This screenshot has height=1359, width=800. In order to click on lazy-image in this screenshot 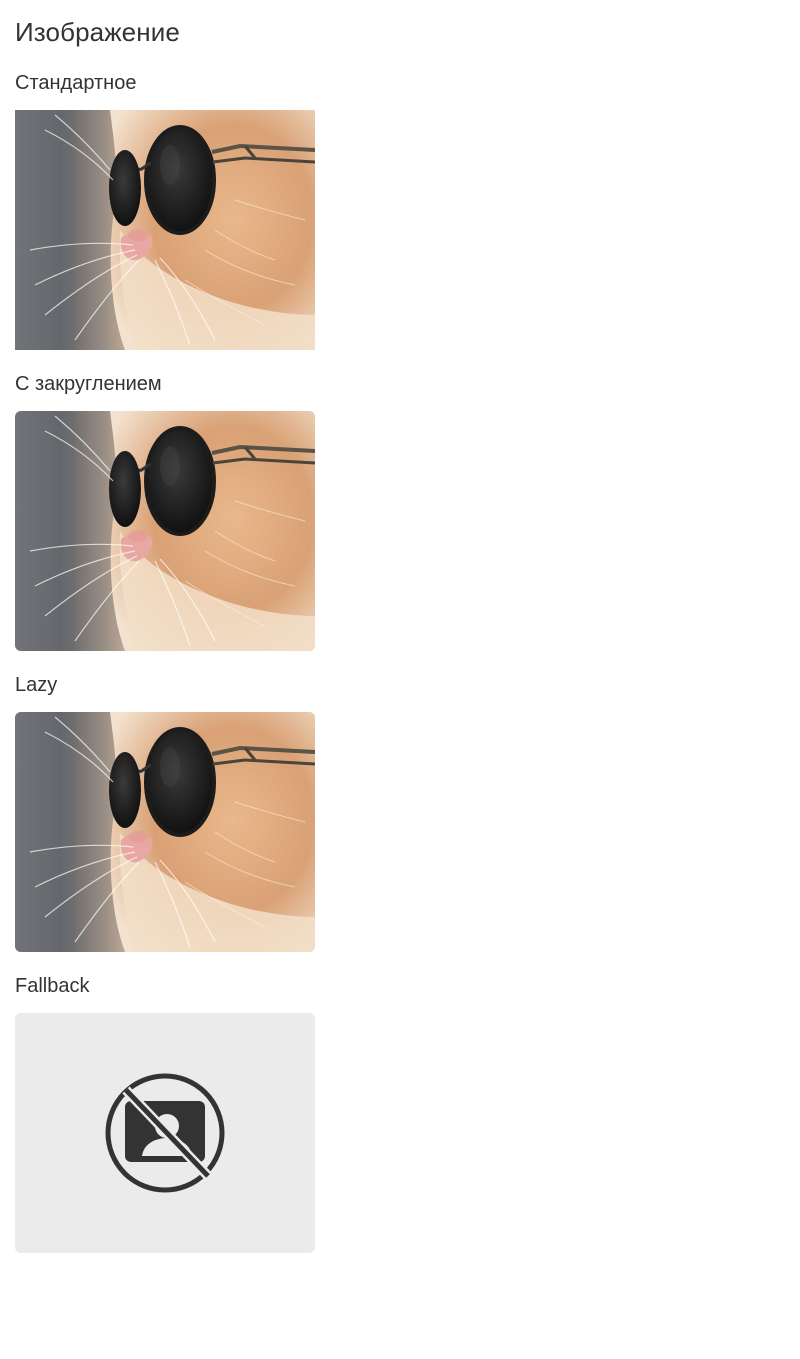, I will do `click(165, 832)`.